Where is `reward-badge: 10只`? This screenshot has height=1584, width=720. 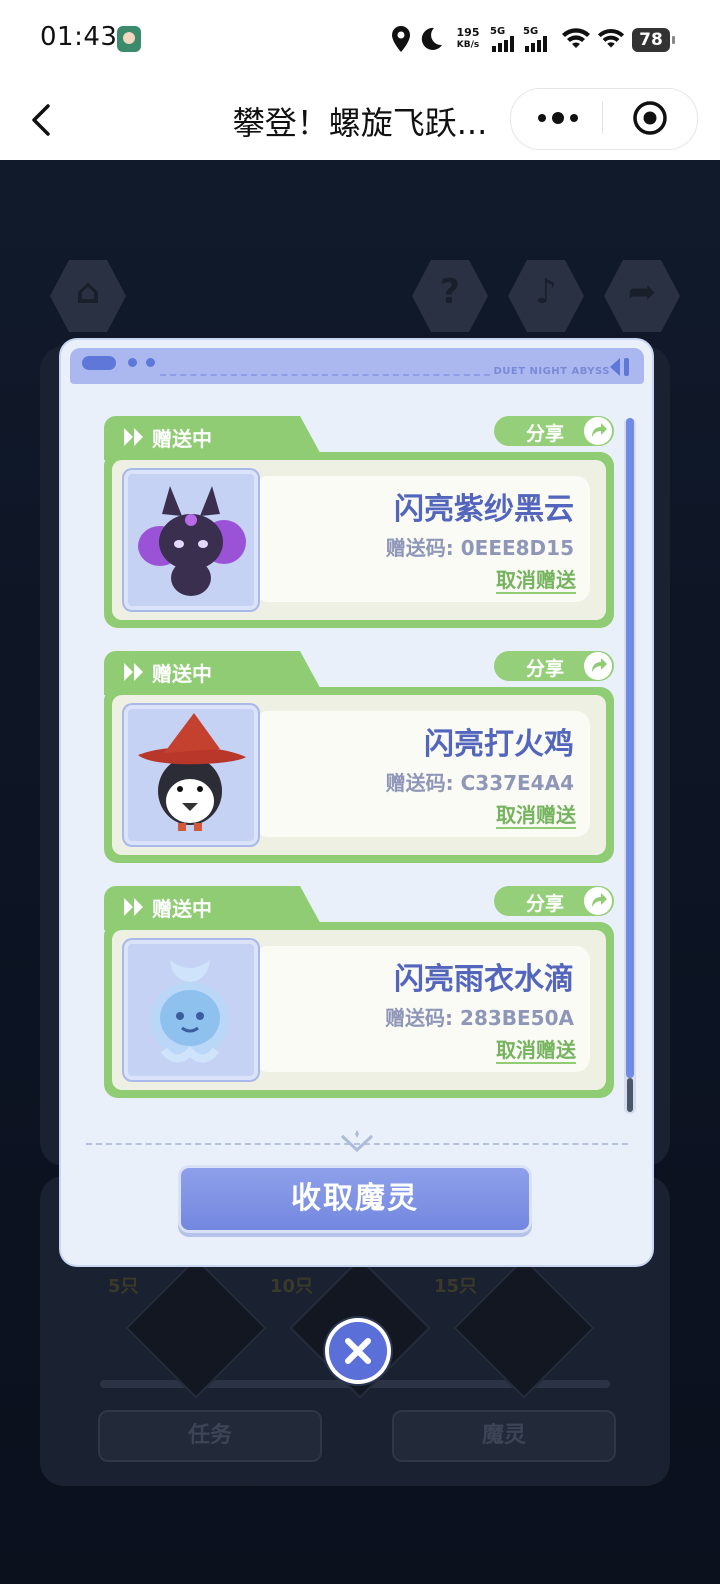
reward-badge: 10只 is located at coordinates (292, 1286).